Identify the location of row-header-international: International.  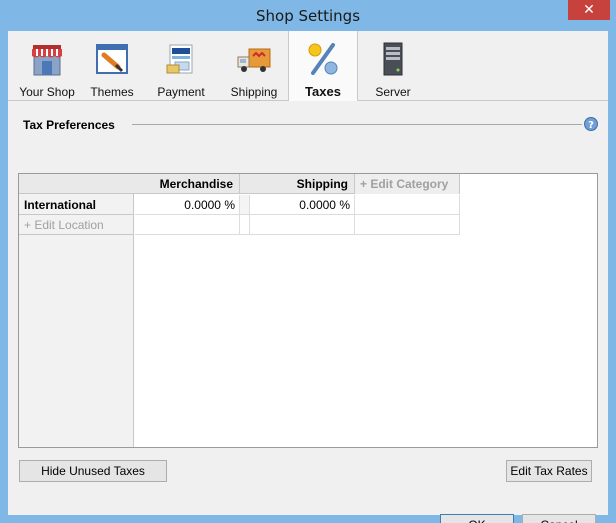
(76, 205).